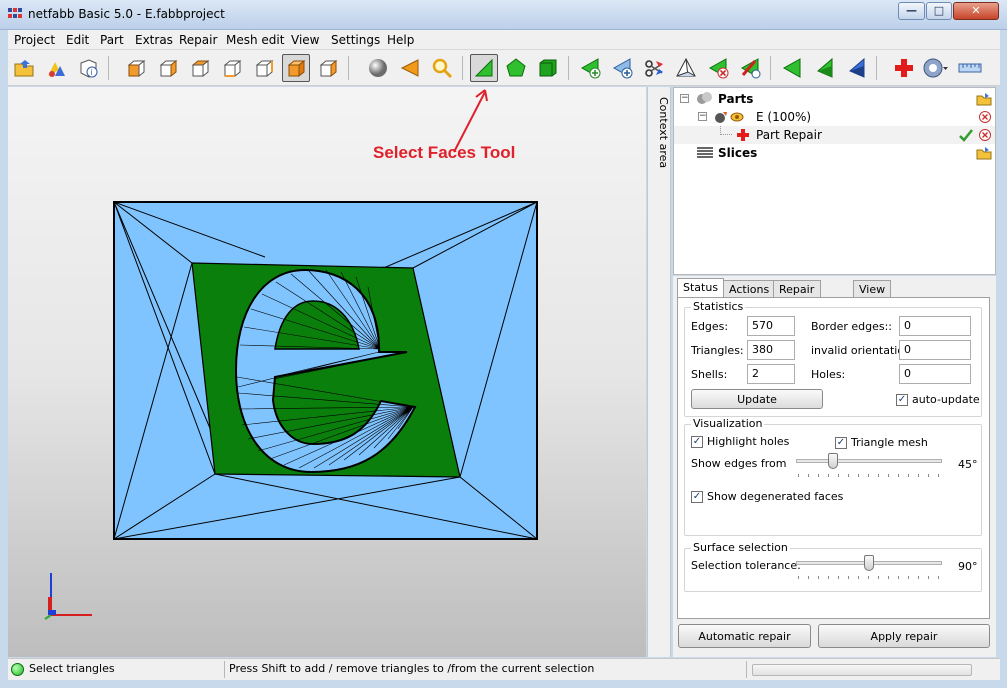  I want to click on menu-extras: Extras, so click(154, 40).